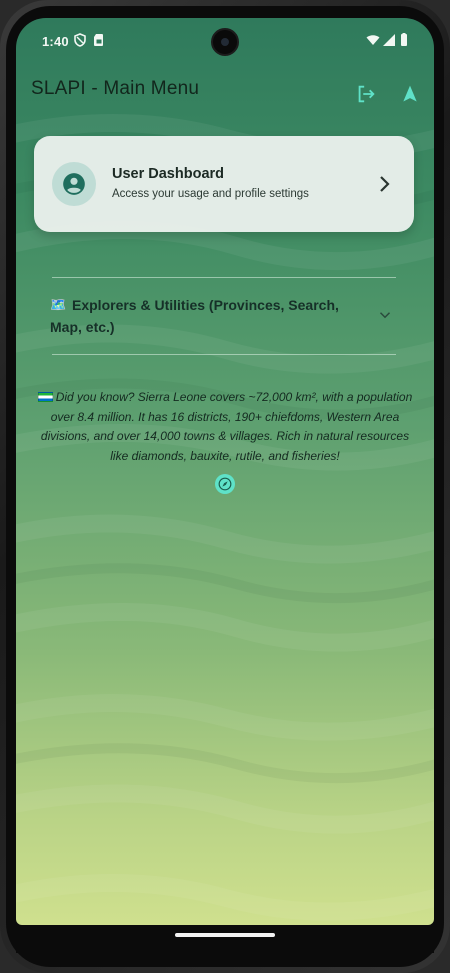 This screenshot has height=973, width=450. I want to click on wifi-icon, so click(373, 40).